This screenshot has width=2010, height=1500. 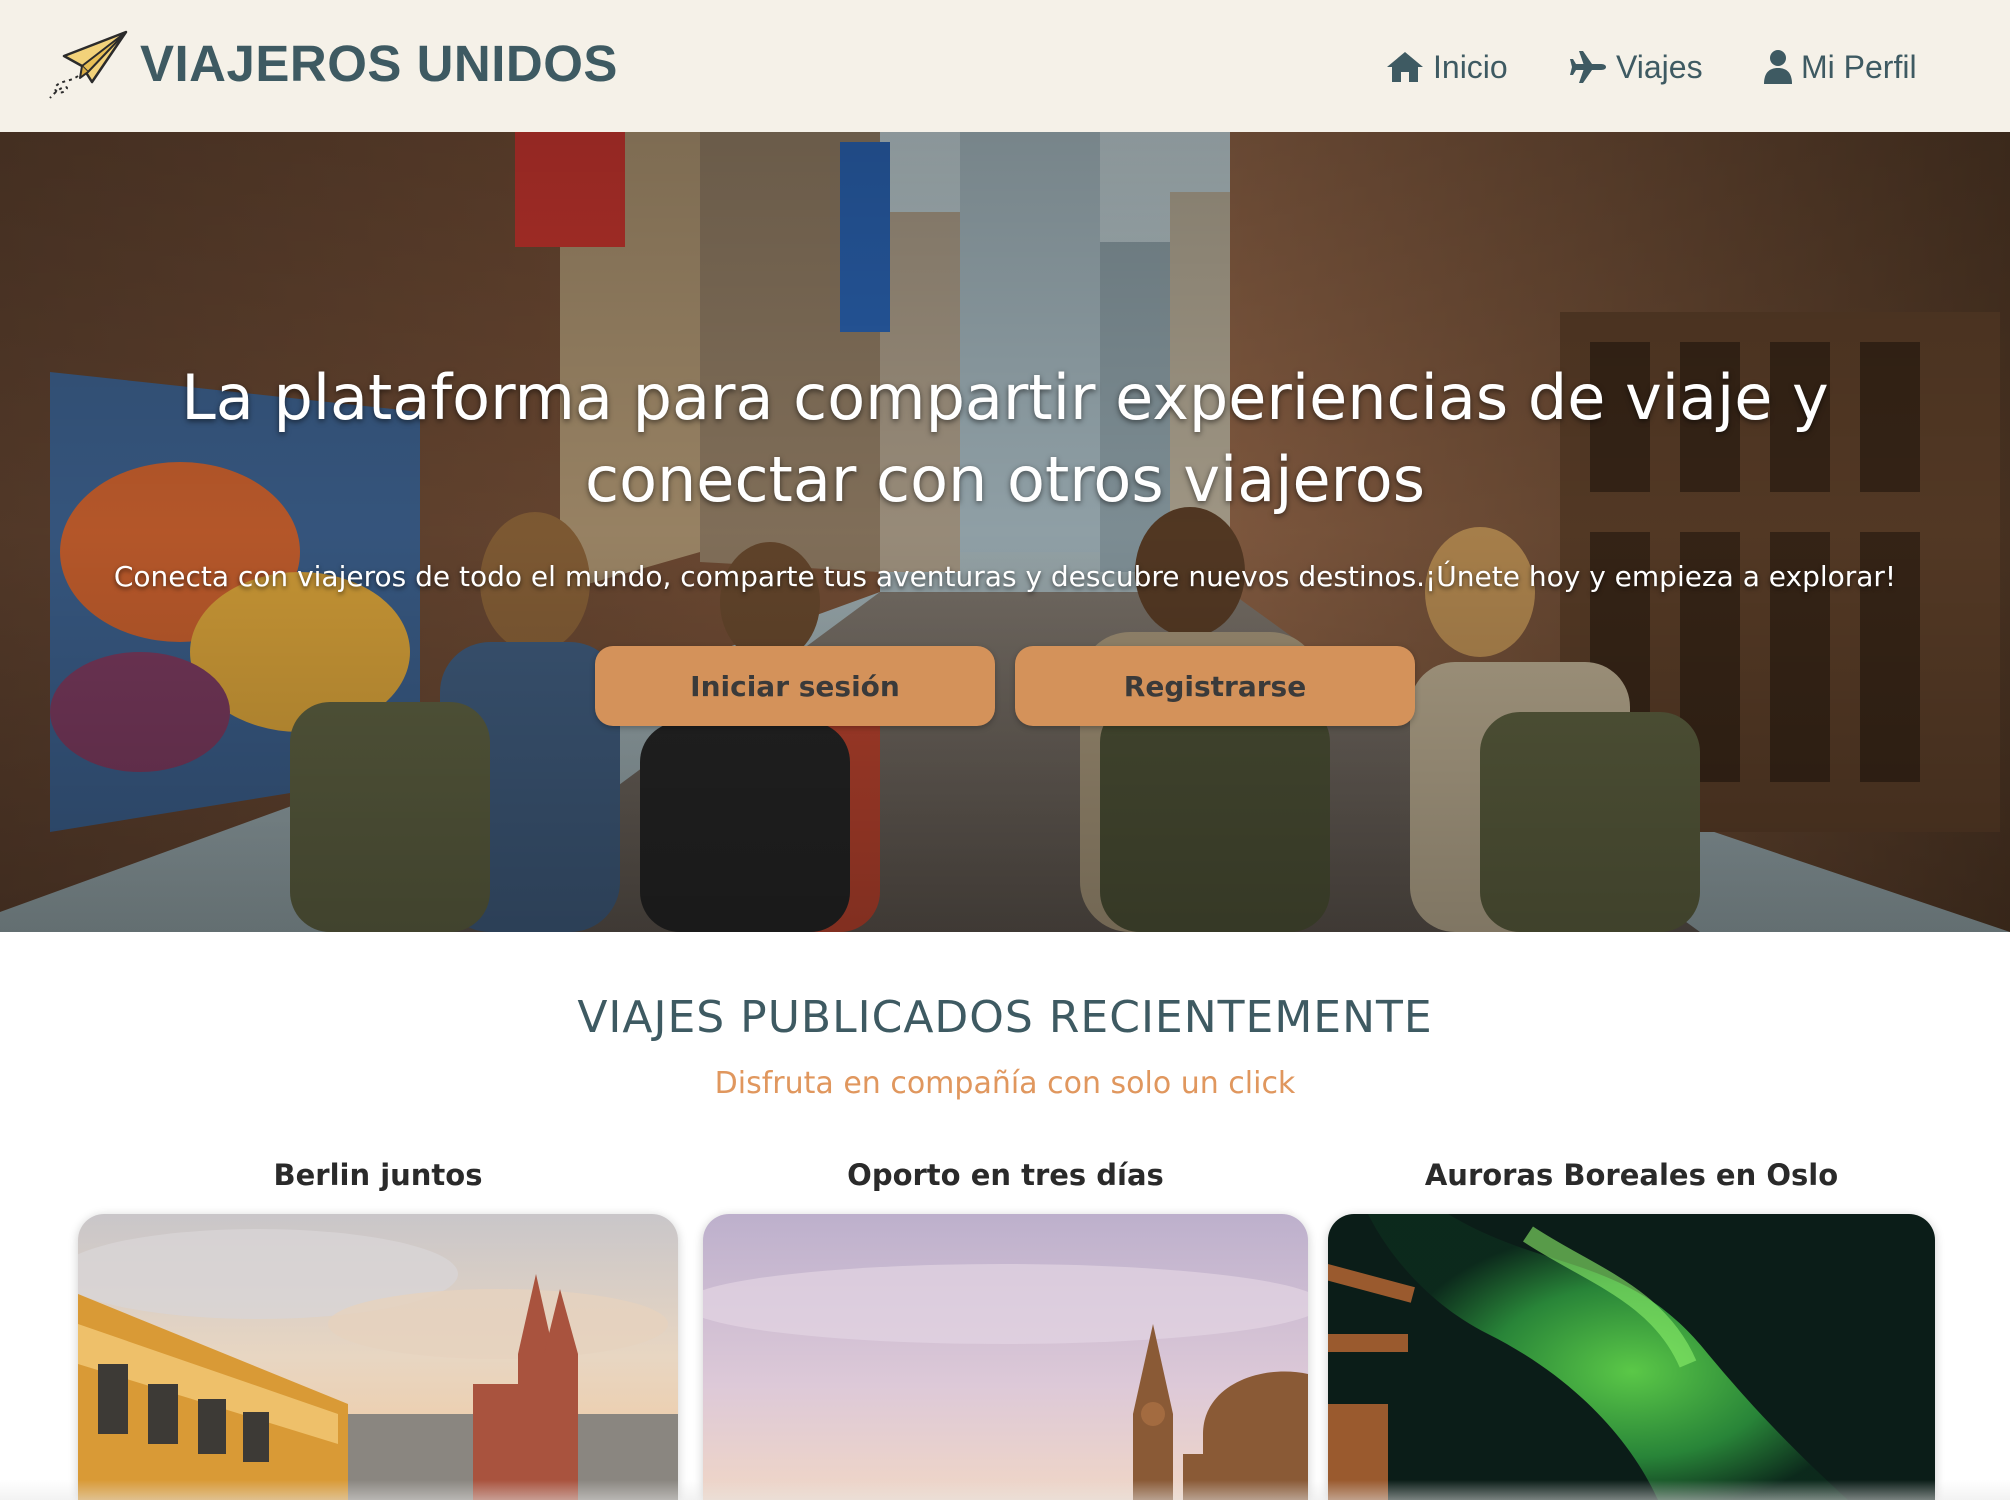 What do you see at coordinates (795, 686) in the screenshot?
I see `login-button: Iniciar sesión` at bounding box center [795, 686].